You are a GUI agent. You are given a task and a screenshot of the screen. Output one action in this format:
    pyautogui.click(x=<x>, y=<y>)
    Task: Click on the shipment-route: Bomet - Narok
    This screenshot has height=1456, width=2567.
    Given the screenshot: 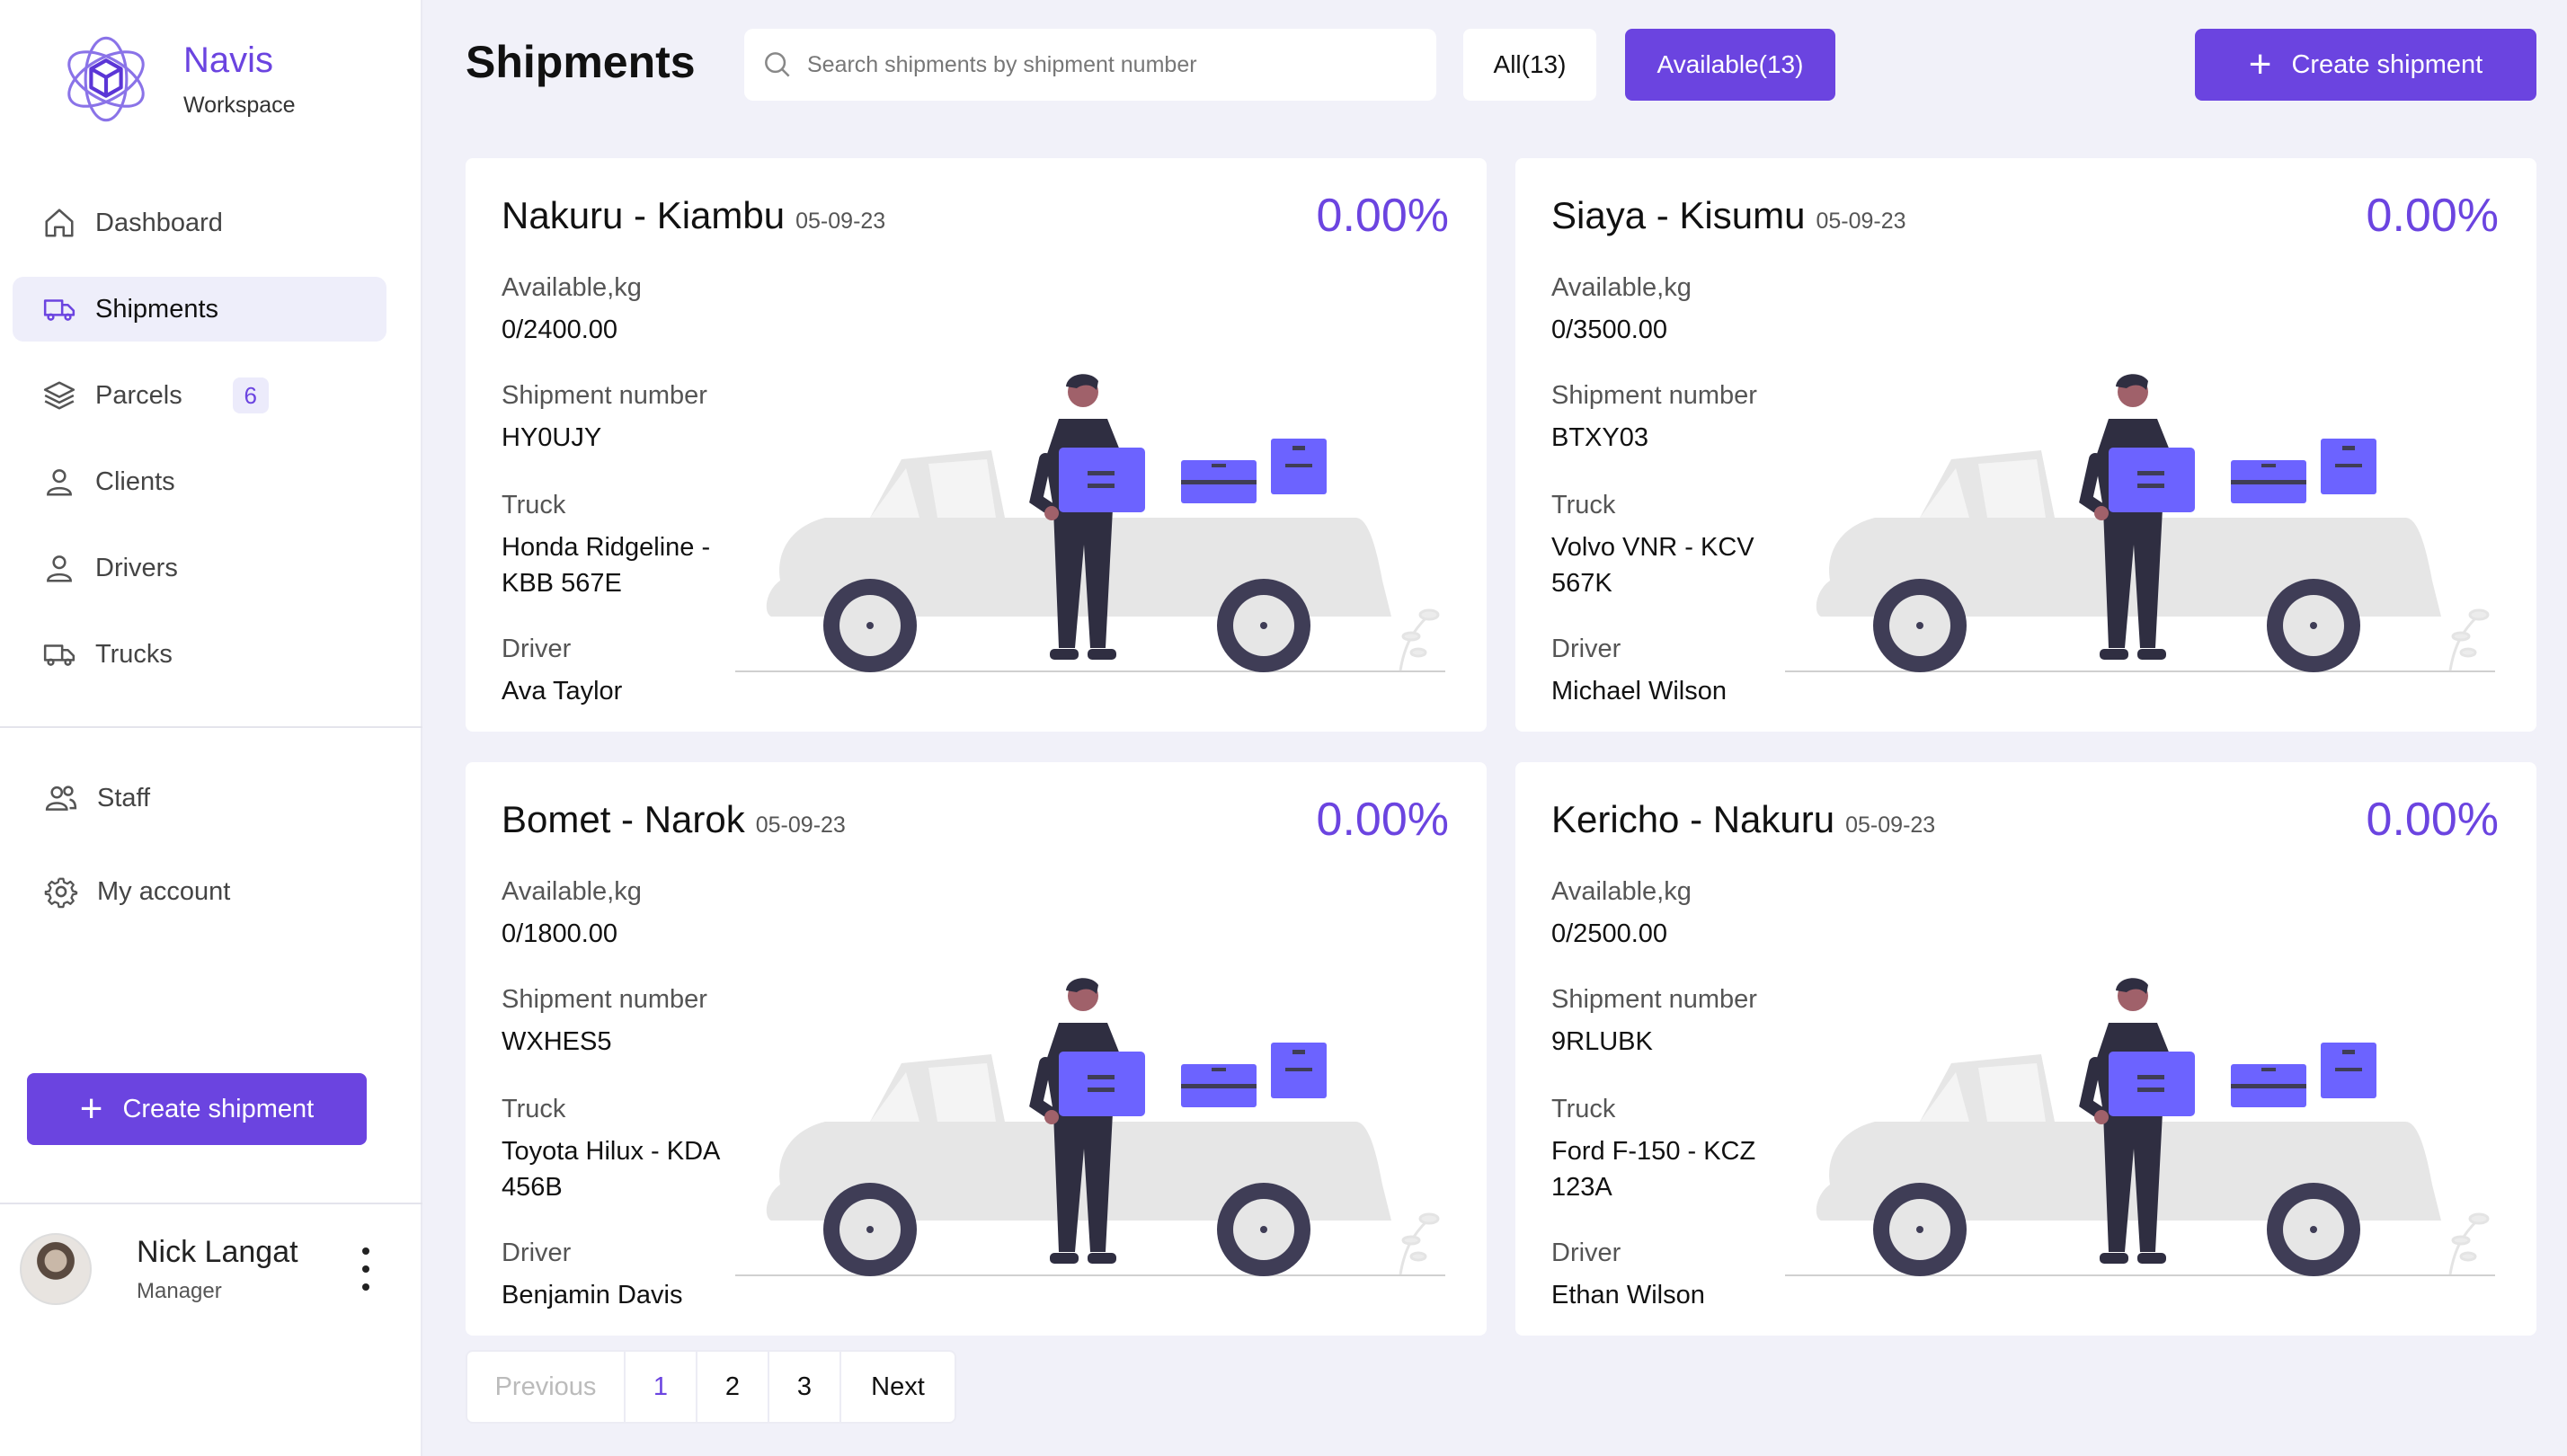 What is the action you would take?
    pyautogui.click(x=623, y=819)
    